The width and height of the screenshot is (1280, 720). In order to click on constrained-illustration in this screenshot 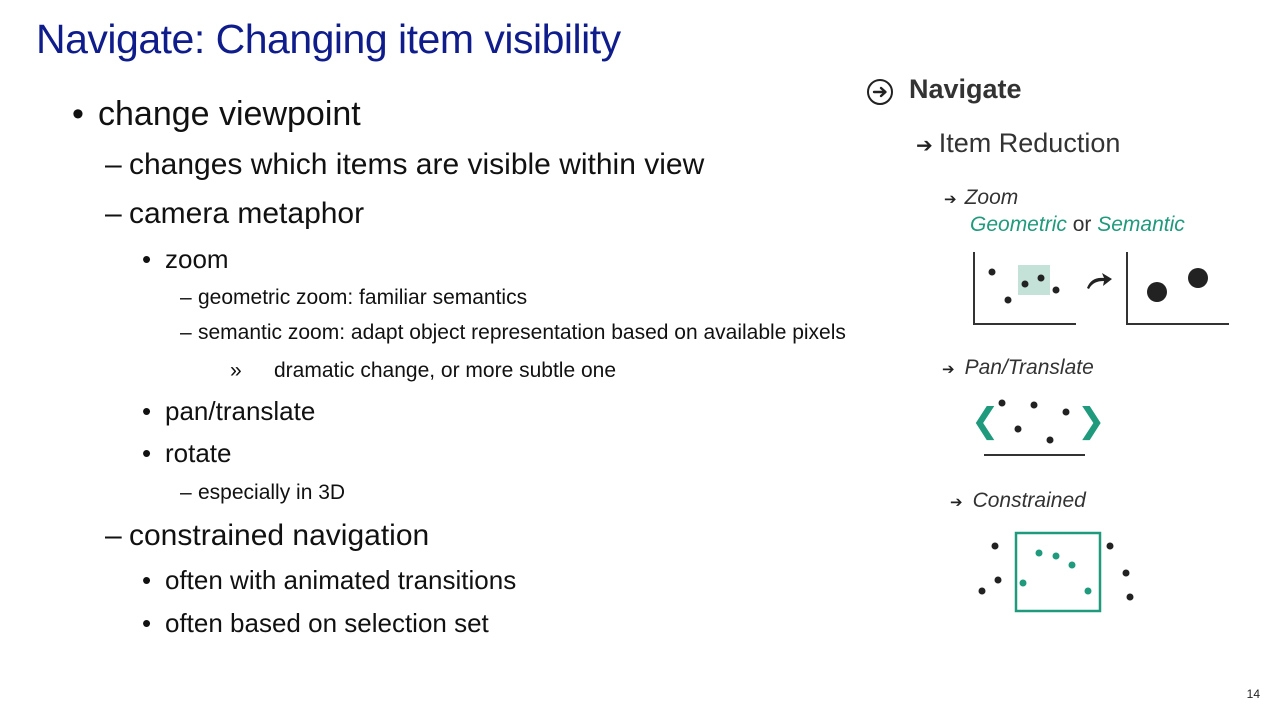, I will do `click(1056, 572)`.